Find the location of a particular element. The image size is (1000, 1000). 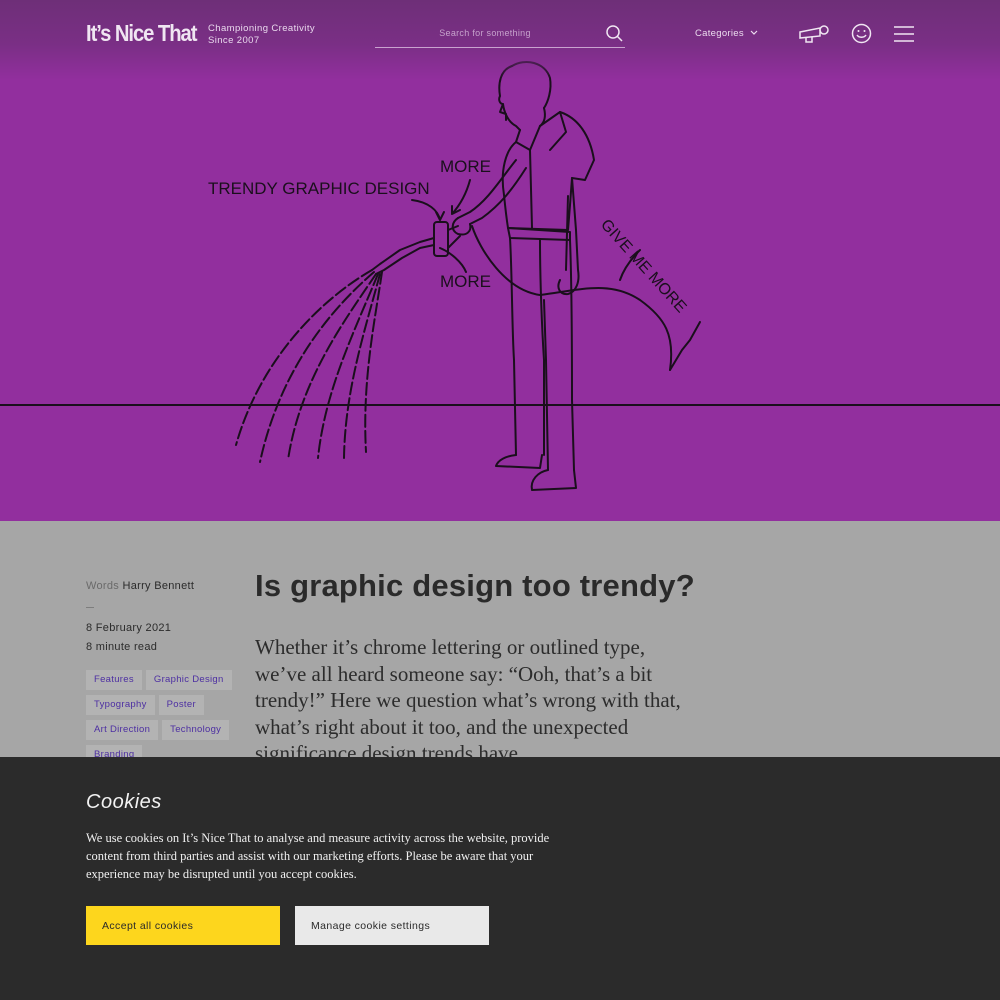

label-more-bottom: MORE is located at coordinates (465, 281).